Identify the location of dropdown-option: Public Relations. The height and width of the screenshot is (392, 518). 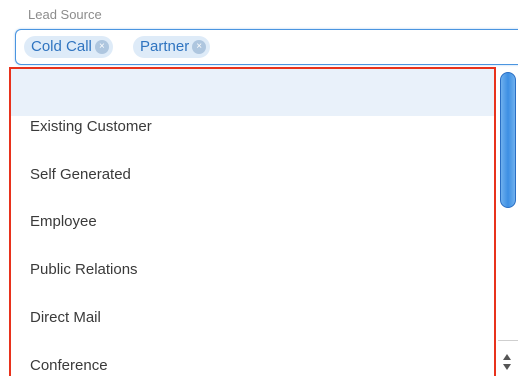
(252, 270).